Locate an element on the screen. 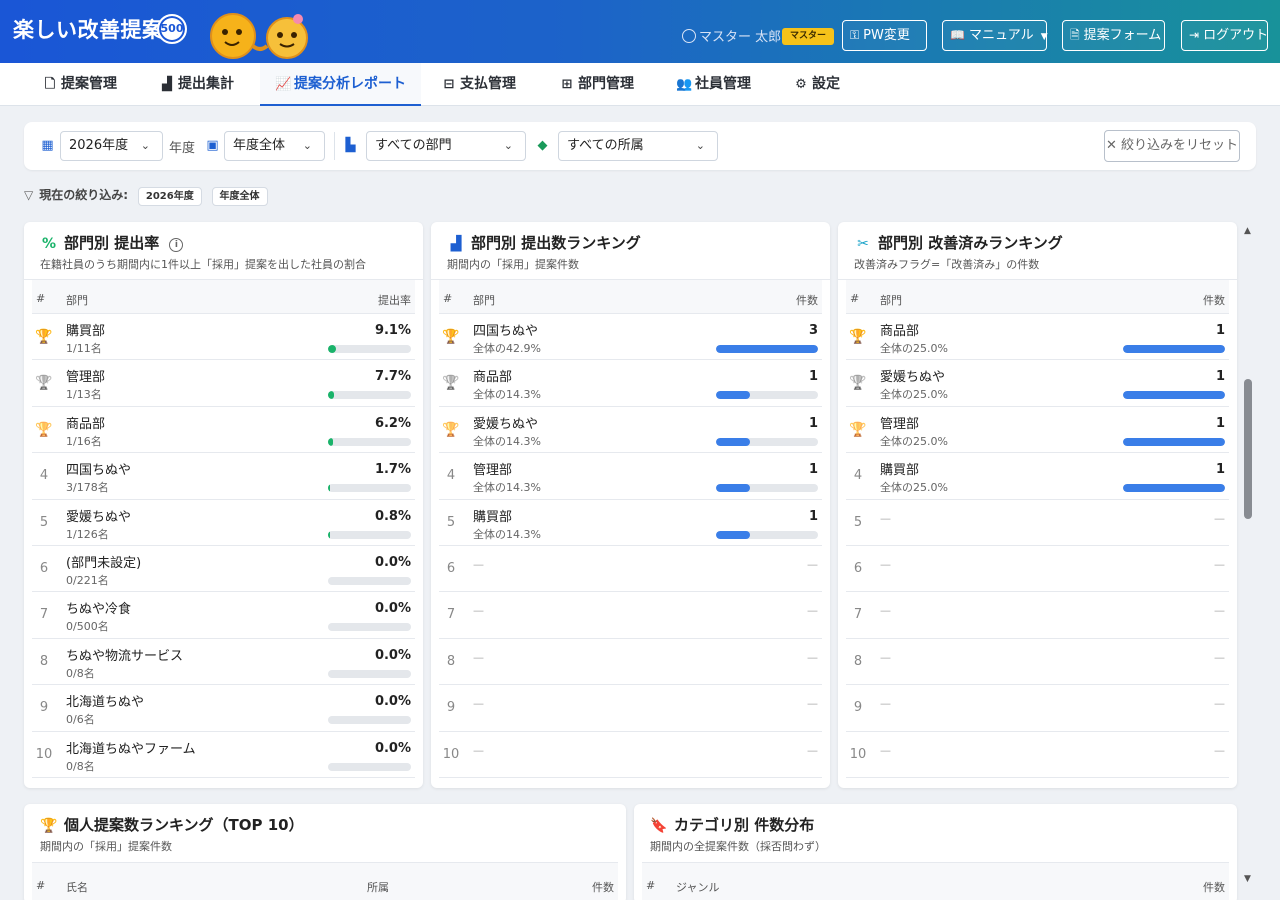  table-row: 🏆 管理部 全体の25.0% 1 is located at coordinates (1037, 430).